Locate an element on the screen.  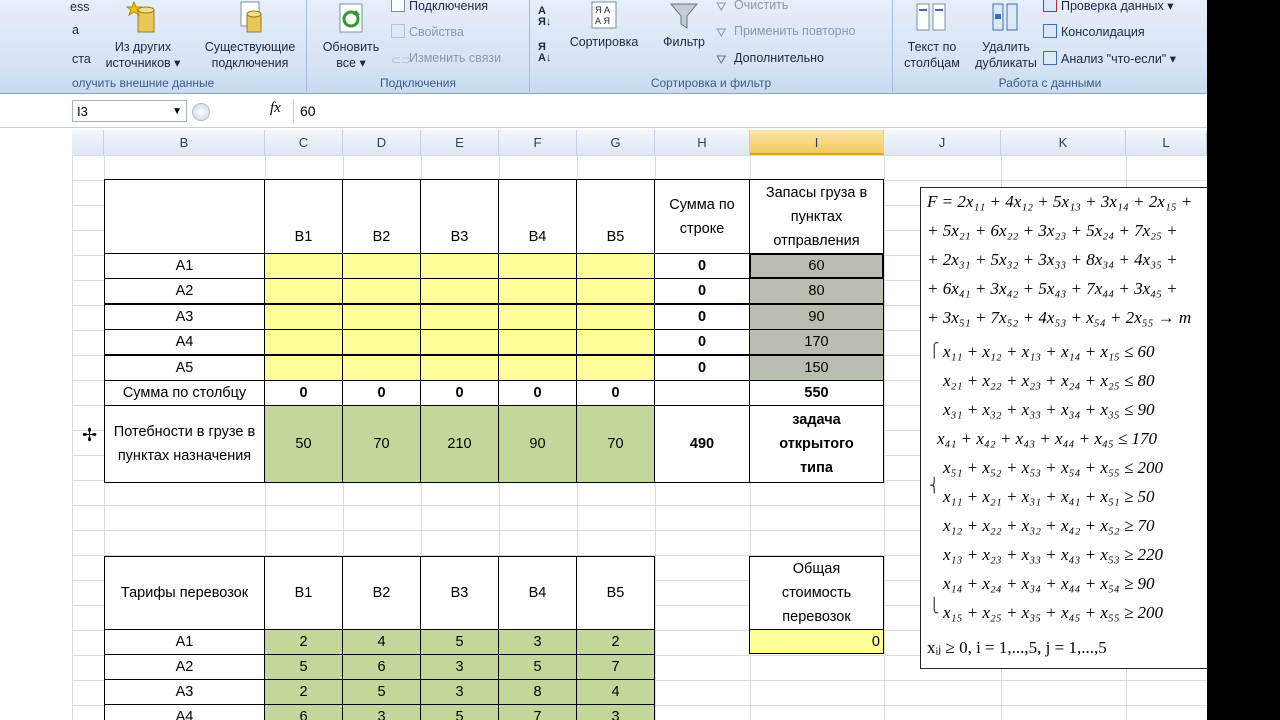
name-box: I3 ▼ is located at coordinates (129, 111).